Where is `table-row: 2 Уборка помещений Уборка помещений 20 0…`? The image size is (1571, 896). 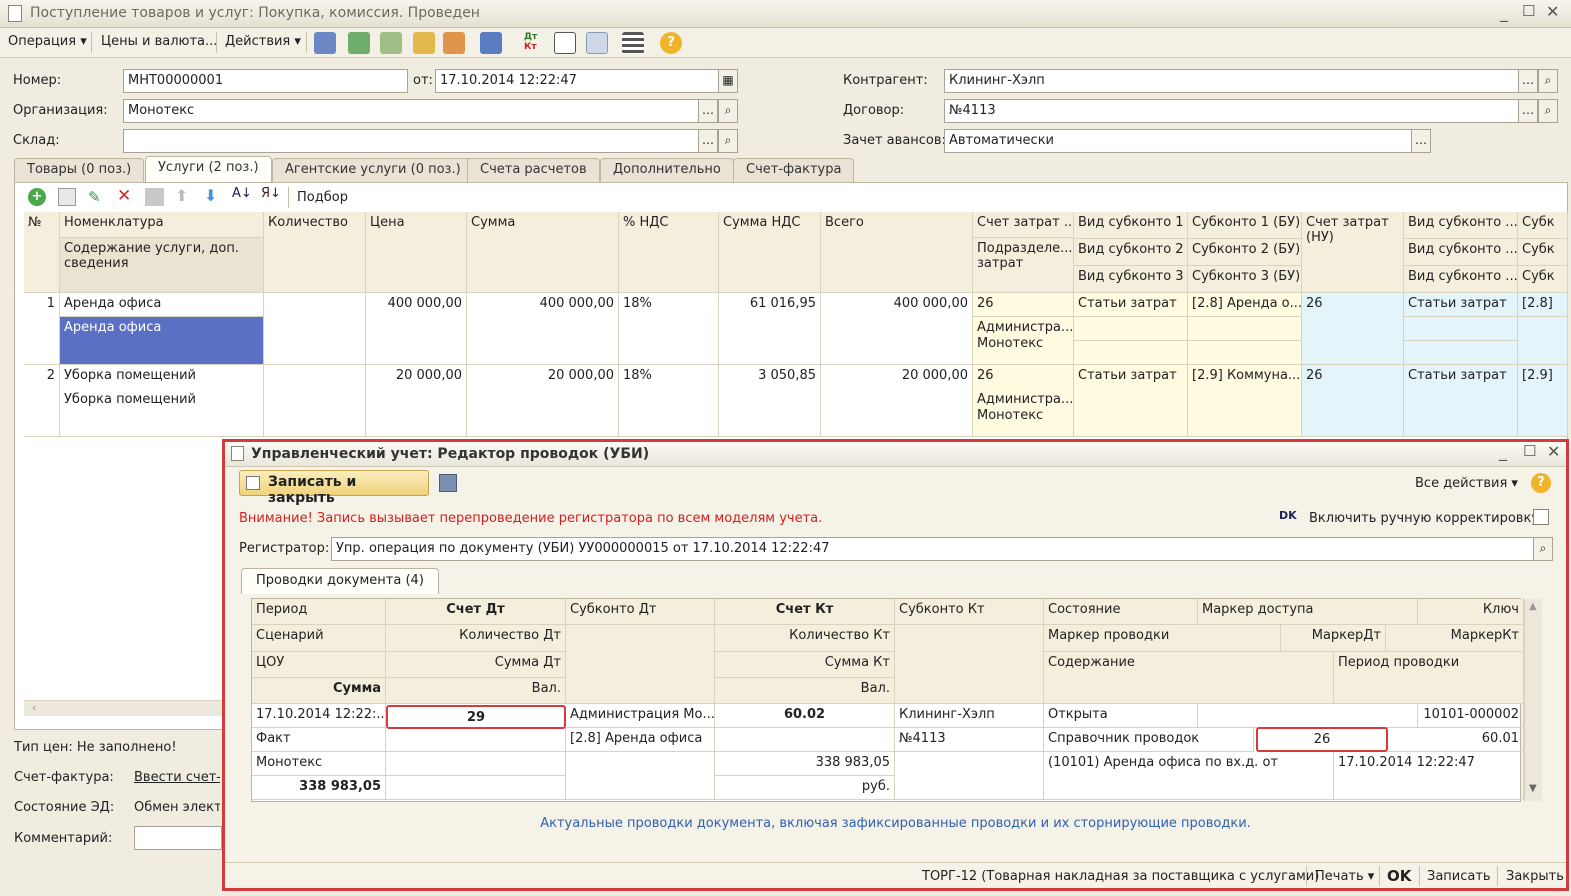
table-row: 2 Уборка помещений Уборка помещений 20 0… is located at coordinates (796, 401).